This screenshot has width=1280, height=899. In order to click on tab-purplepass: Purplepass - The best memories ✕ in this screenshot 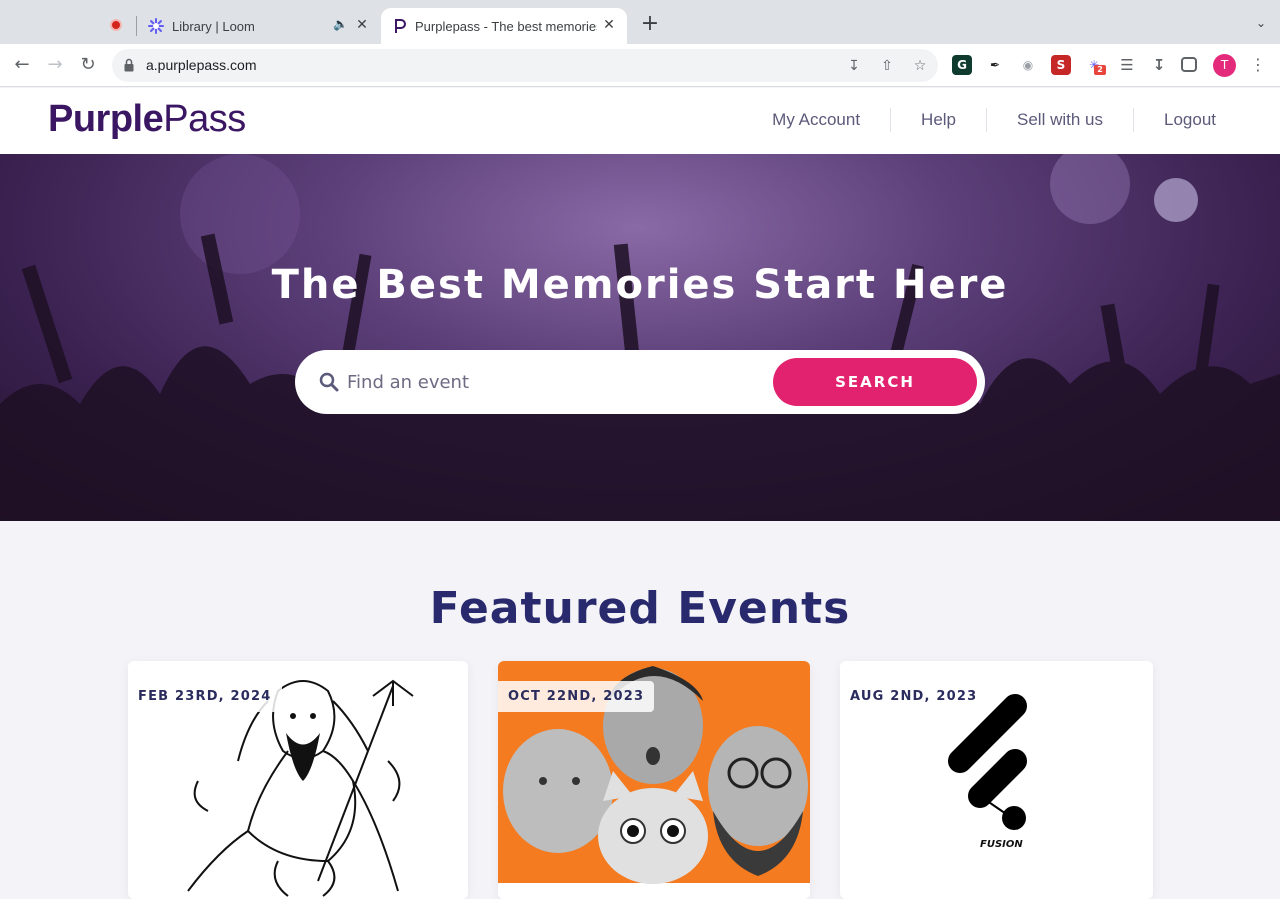, I will do `click(504, 26)`.